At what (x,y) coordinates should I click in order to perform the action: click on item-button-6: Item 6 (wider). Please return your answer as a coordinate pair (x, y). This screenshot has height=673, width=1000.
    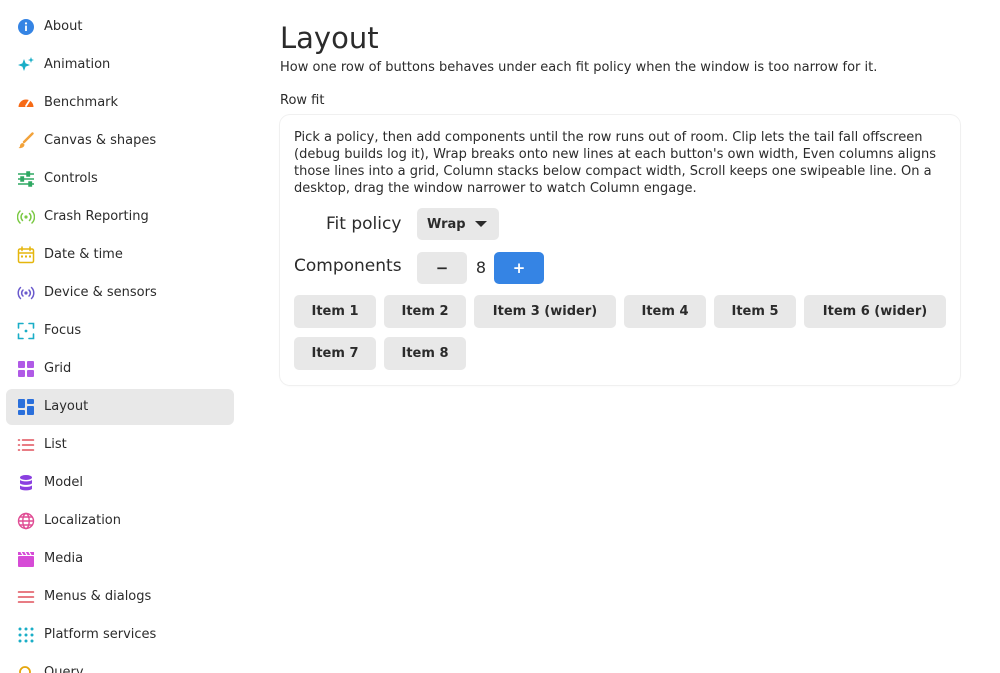
    Looking at the image, I should click on (875, 311).